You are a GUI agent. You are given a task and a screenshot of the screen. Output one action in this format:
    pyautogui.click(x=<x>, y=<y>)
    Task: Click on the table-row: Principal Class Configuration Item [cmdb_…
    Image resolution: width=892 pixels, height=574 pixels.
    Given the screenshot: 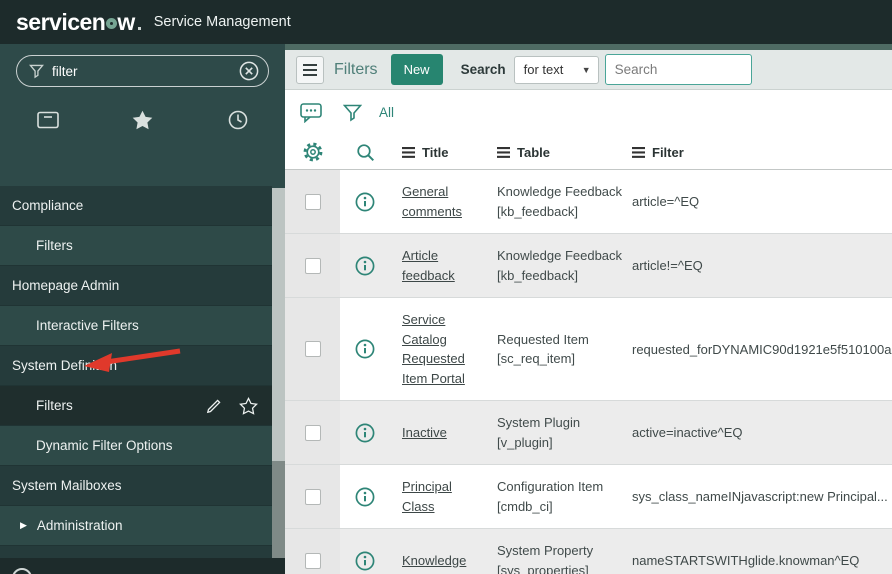 What is the action you would take?
    pyautogui.click(x=588, y=497)
    